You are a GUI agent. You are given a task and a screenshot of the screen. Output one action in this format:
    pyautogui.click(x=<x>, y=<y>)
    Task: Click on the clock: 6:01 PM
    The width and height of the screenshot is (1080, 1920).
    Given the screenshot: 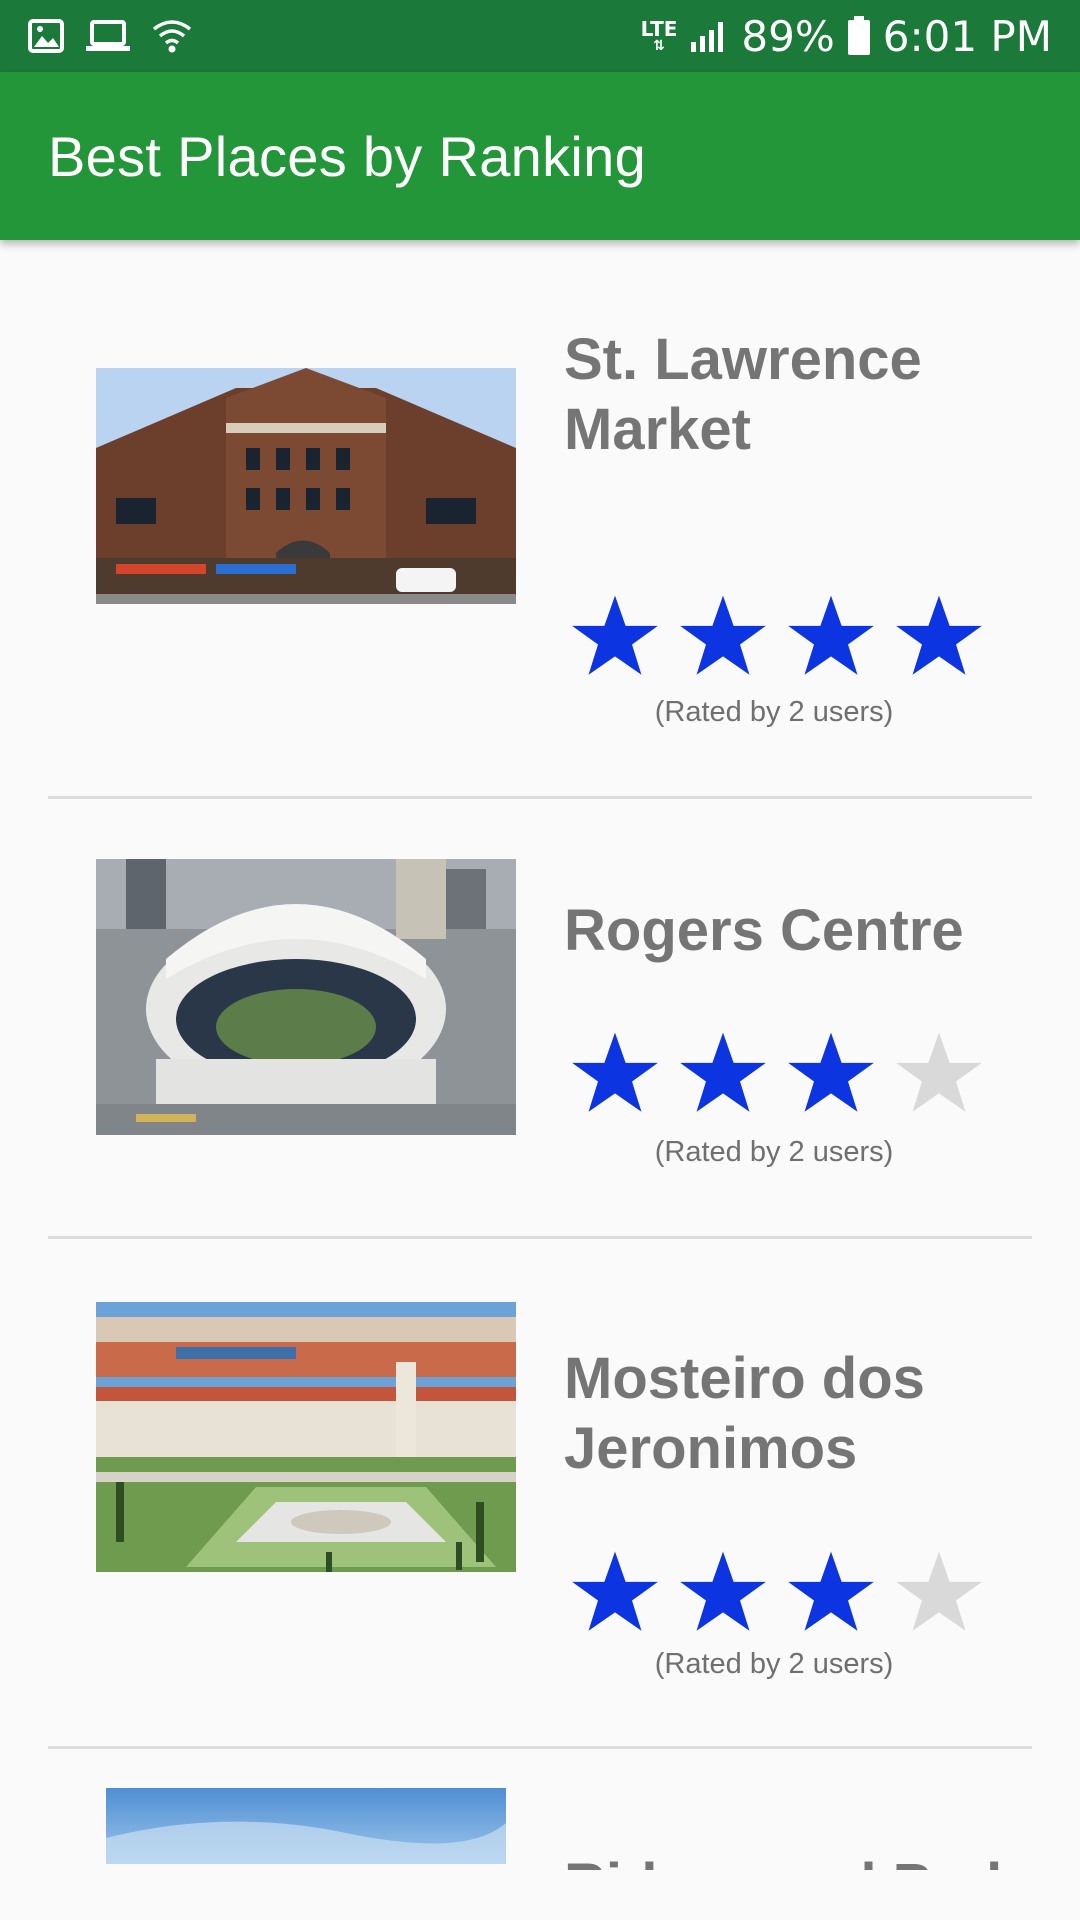 What is the action you would take?
    pyautogui.click(x=967, y=36)
    